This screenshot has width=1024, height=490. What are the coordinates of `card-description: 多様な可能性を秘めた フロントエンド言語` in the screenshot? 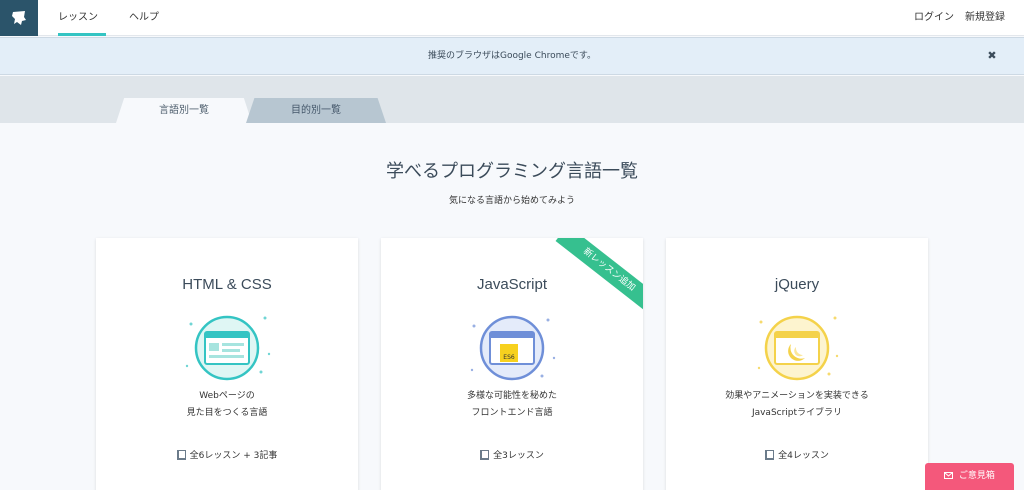 It's located at (512, 405).